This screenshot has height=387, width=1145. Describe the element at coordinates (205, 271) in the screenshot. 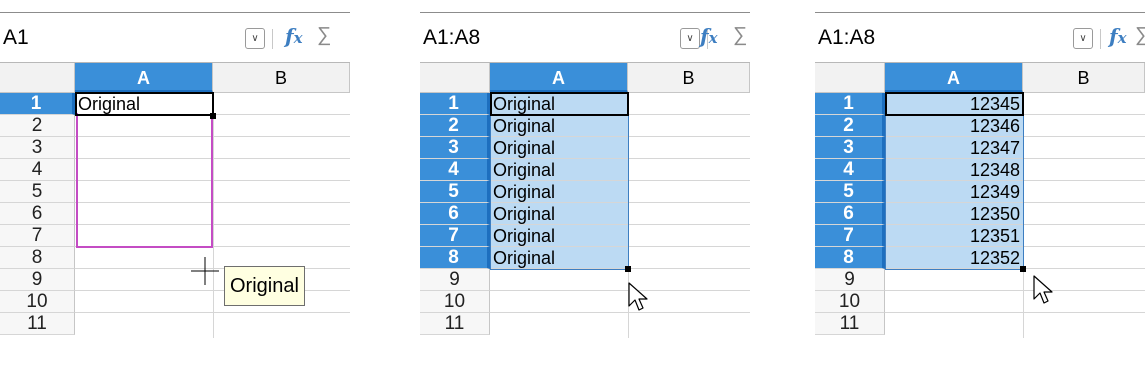

I see `crosshair-cursor-icon` at that location.